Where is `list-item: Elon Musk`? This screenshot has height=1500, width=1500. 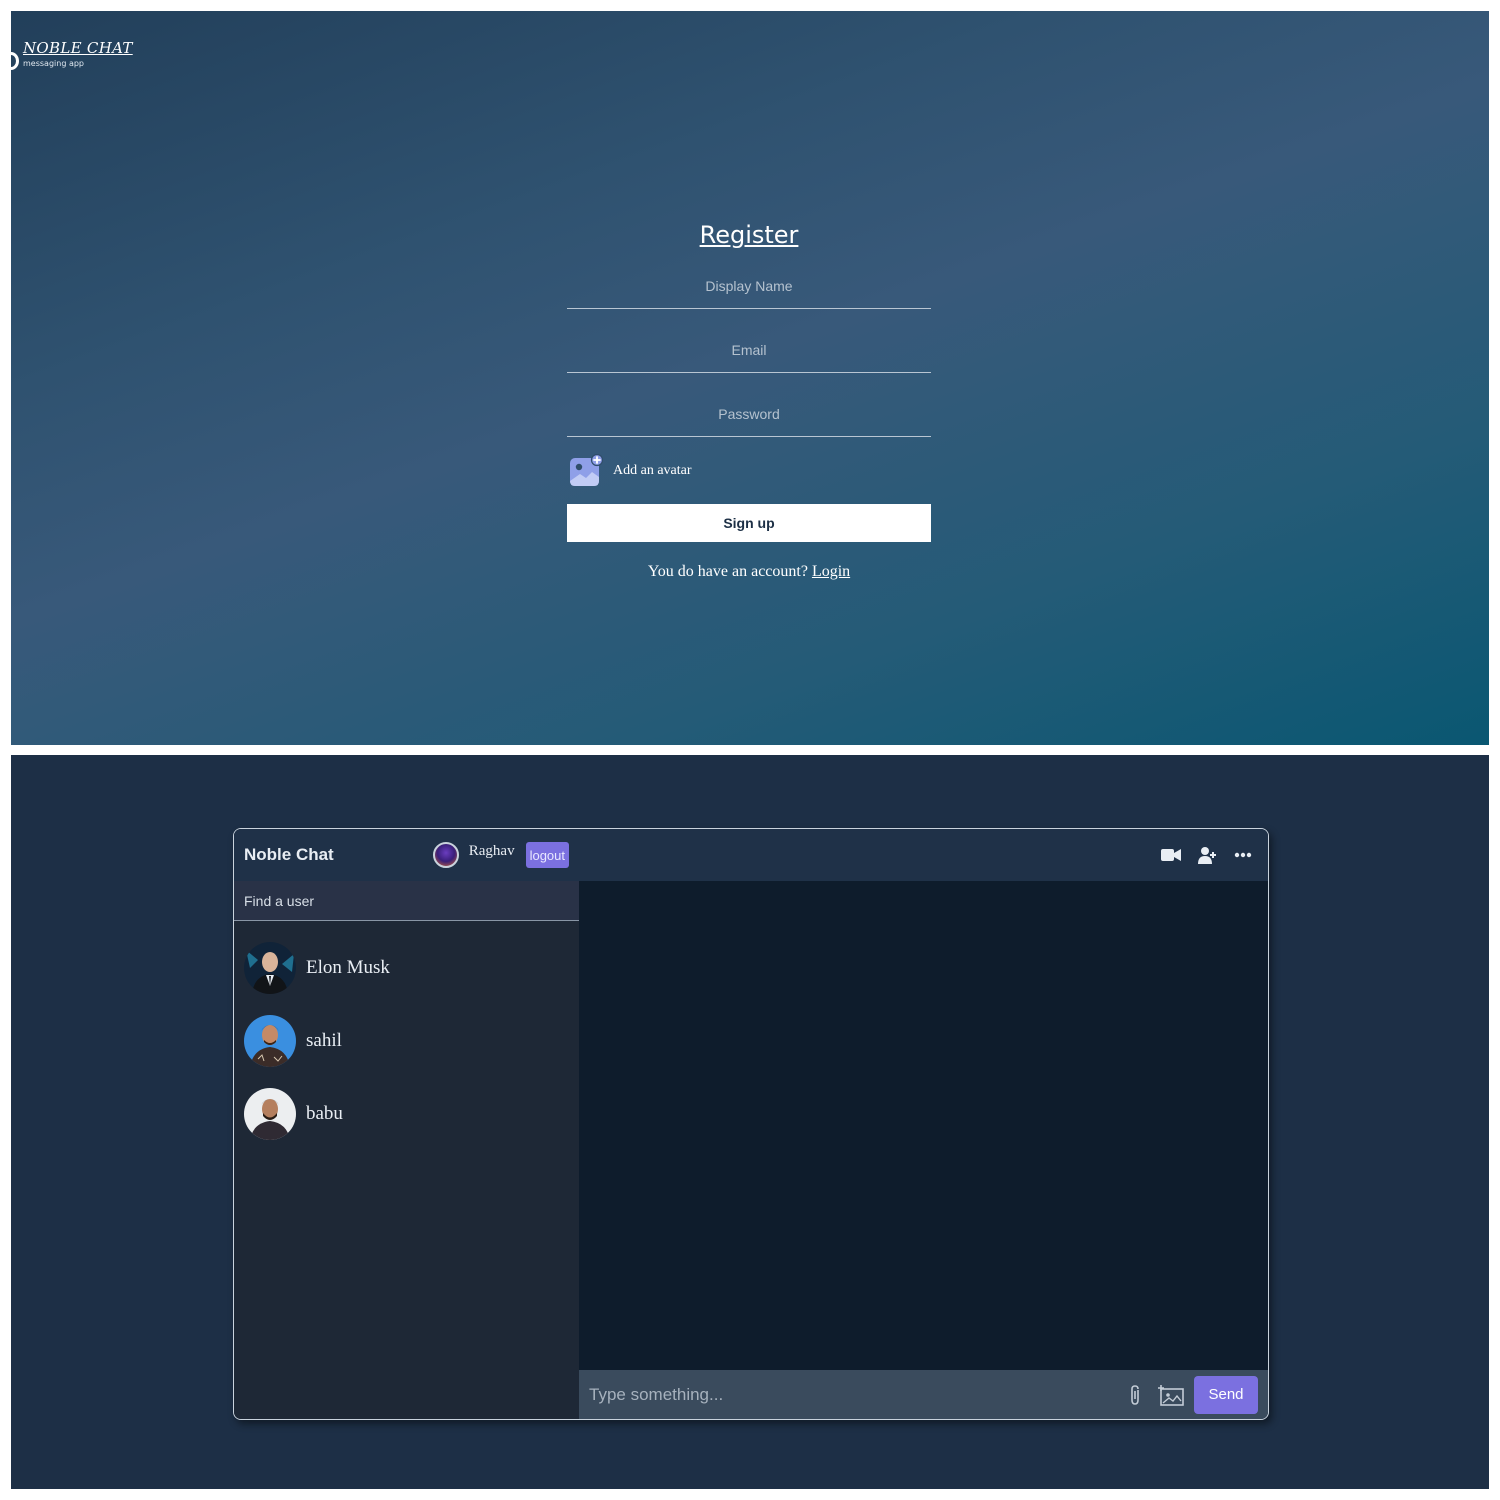 list-item: Elon Musk is located at coordinates (406, 967).